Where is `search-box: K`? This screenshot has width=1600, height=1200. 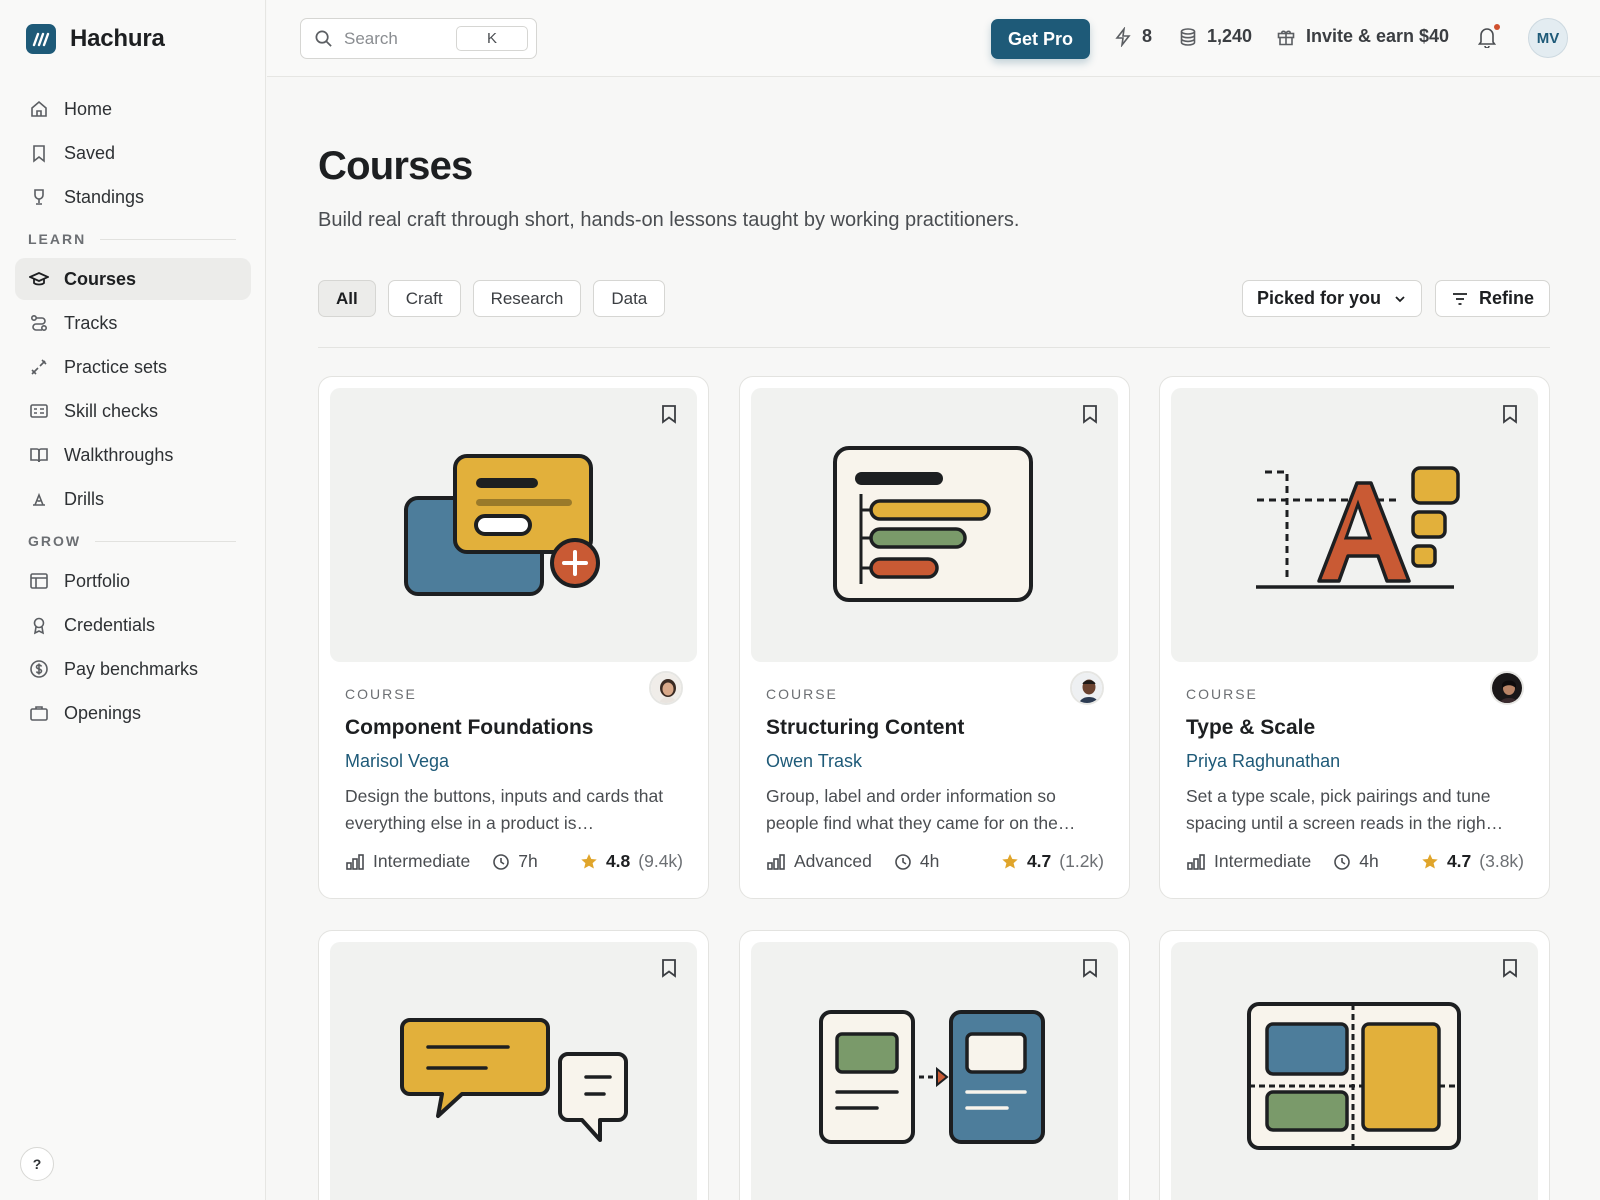
search-box: K is located at coordinates (418, 38).